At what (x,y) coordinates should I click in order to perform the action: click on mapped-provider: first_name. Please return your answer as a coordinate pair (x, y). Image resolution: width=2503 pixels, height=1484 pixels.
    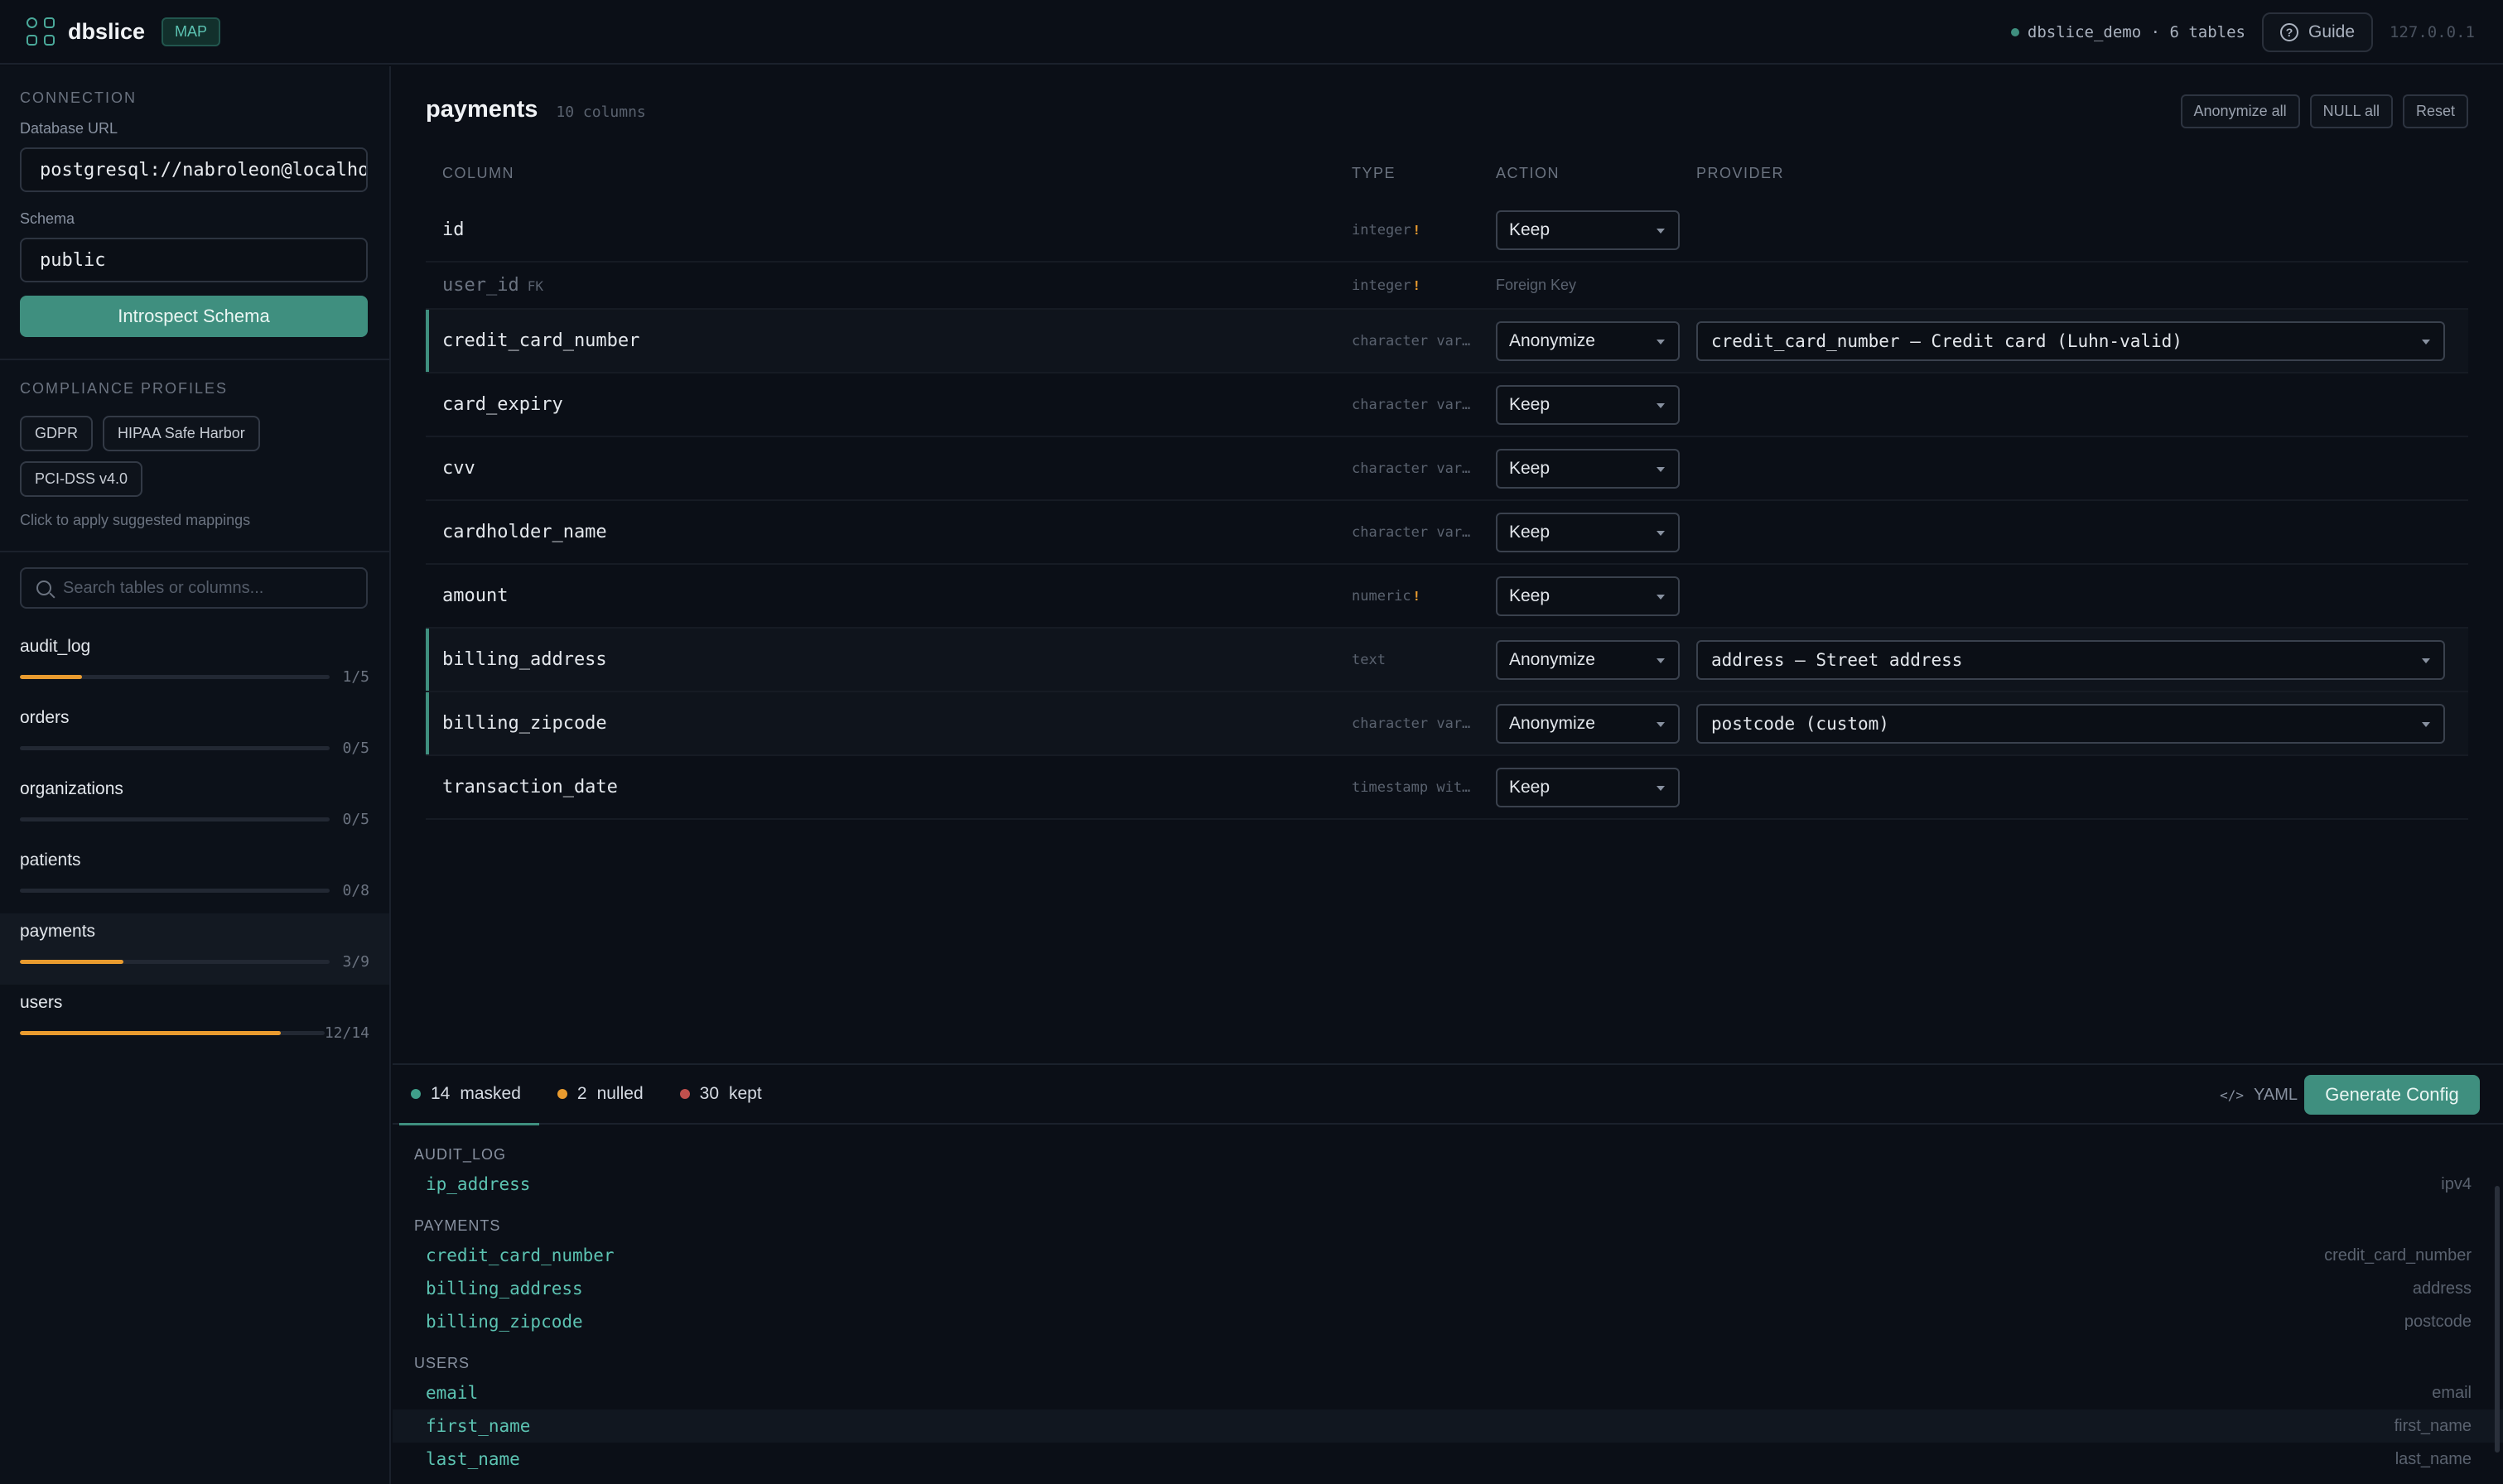
    Looking at the image, I should click on (2433, 1425).